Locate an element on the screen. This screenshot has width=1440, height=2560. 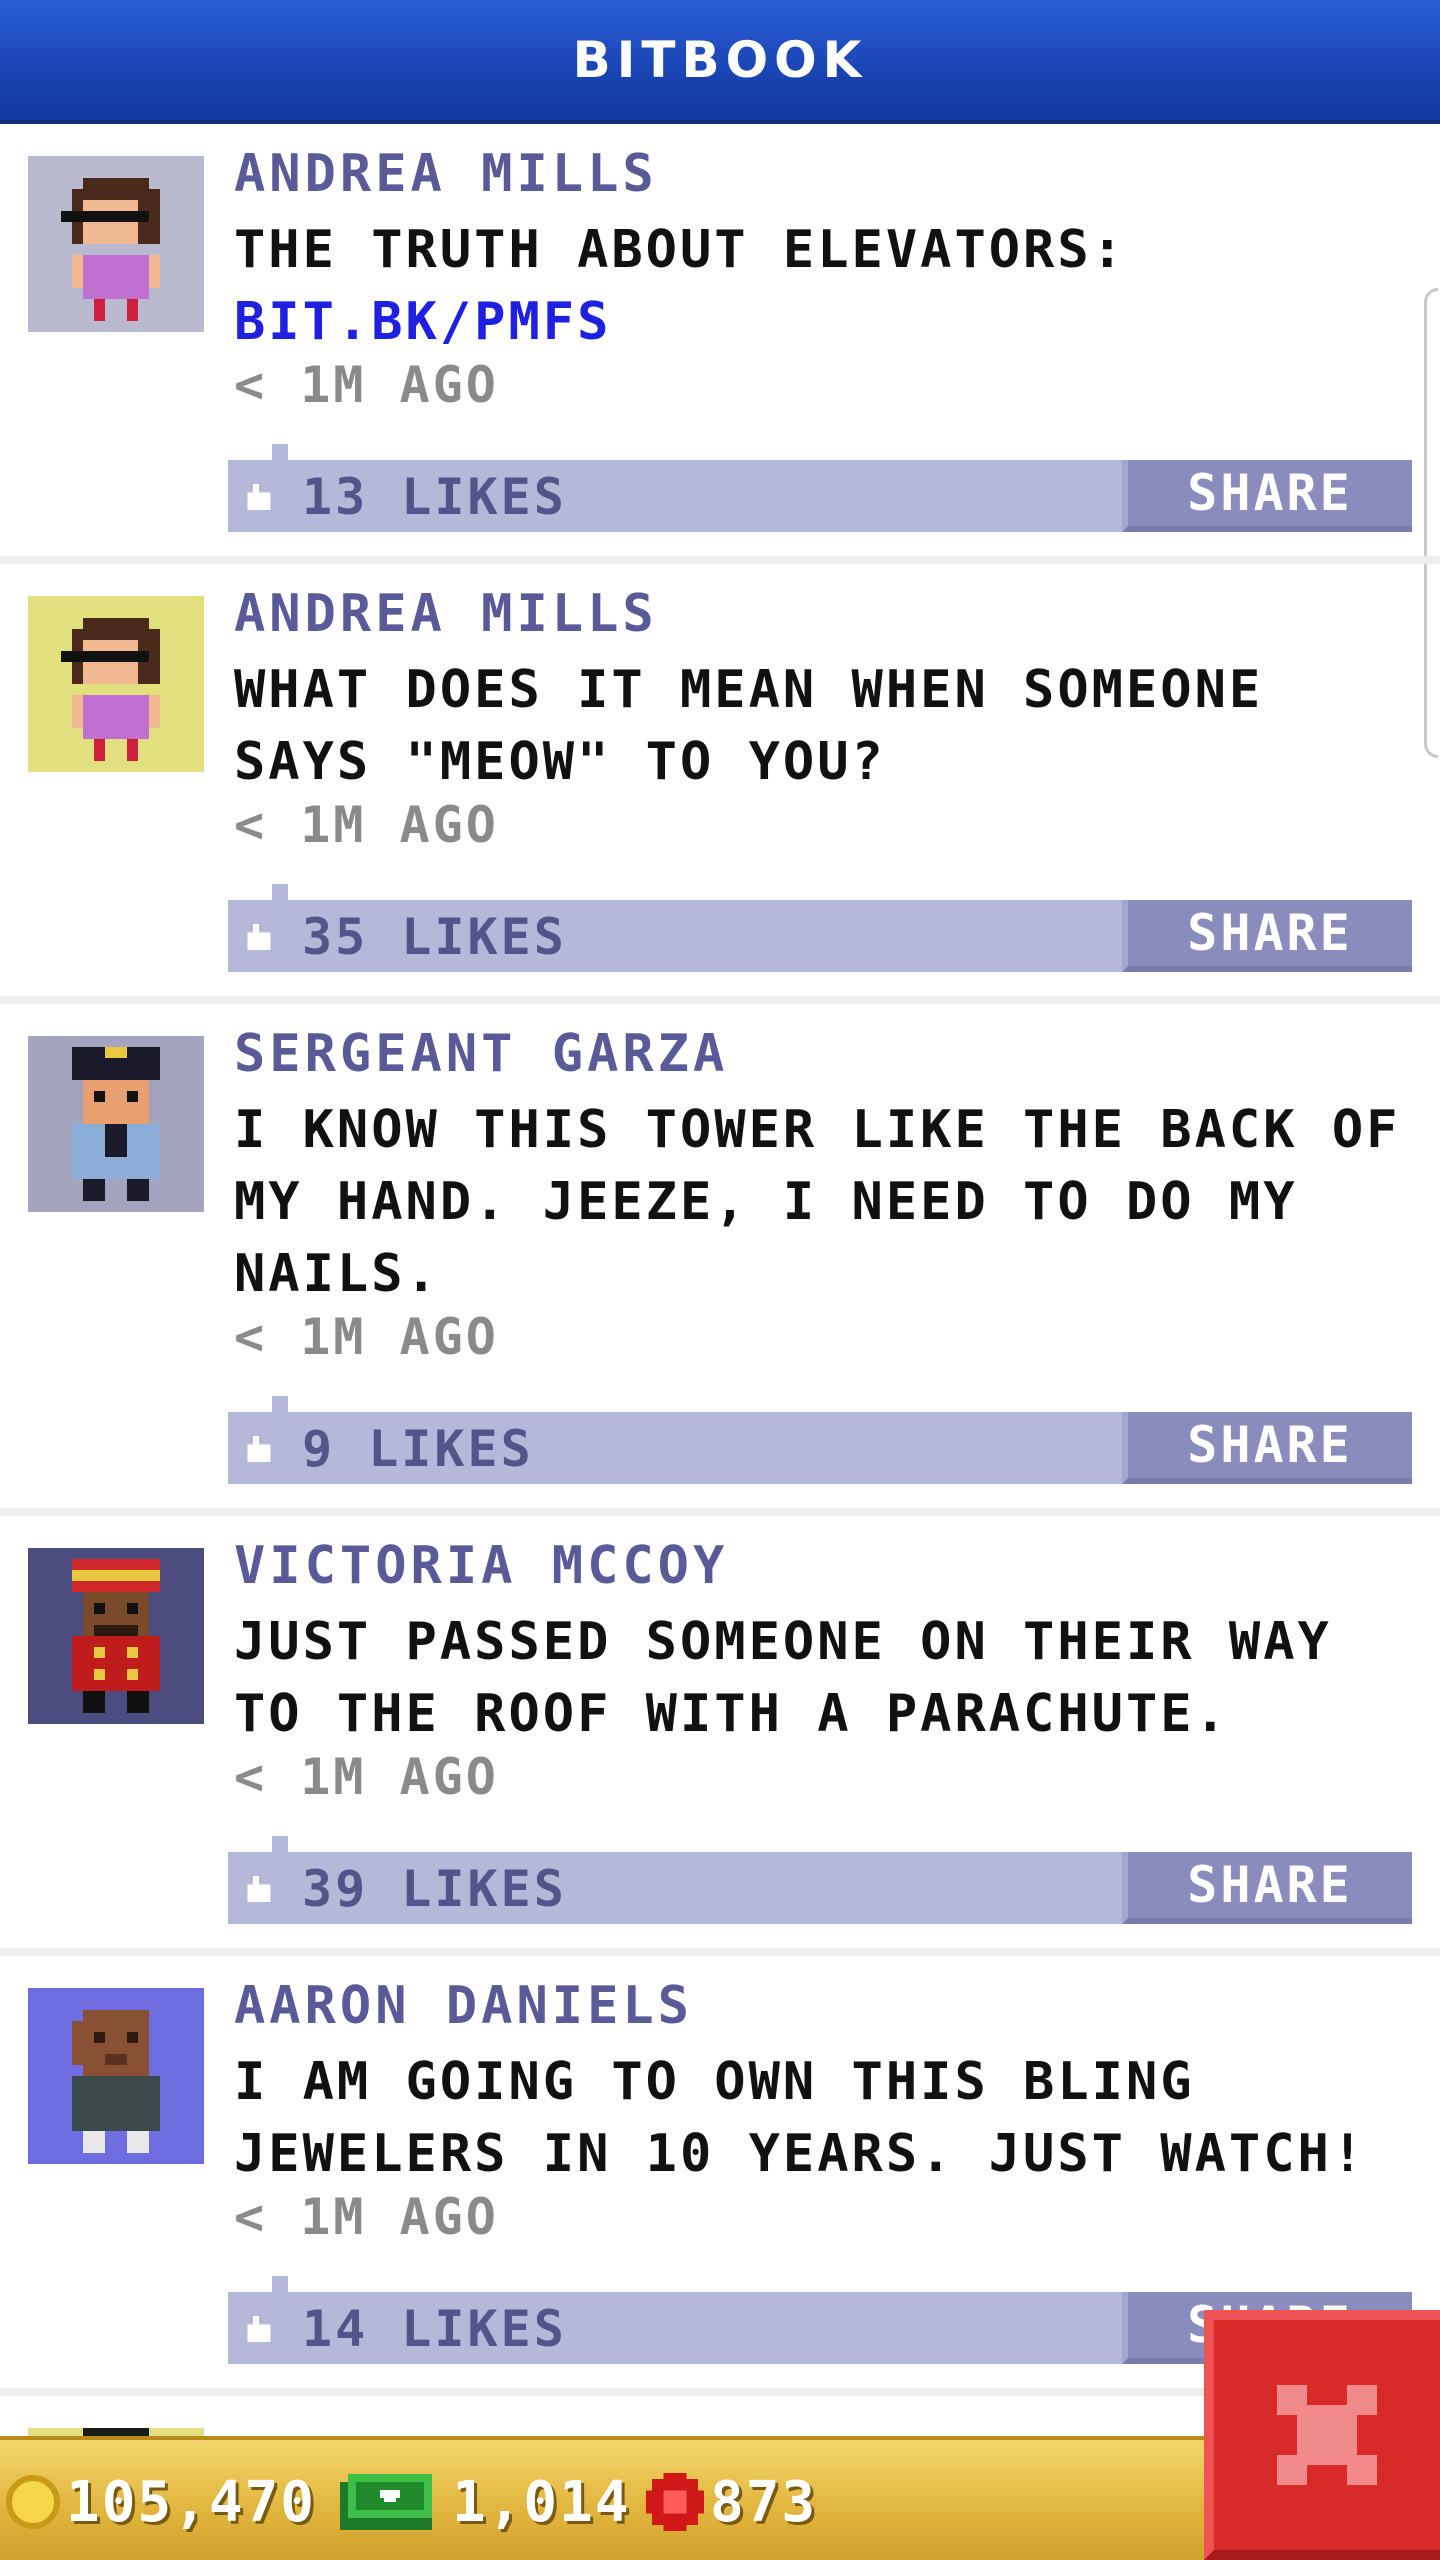
close-button is located at coordinates (1322, 2435).